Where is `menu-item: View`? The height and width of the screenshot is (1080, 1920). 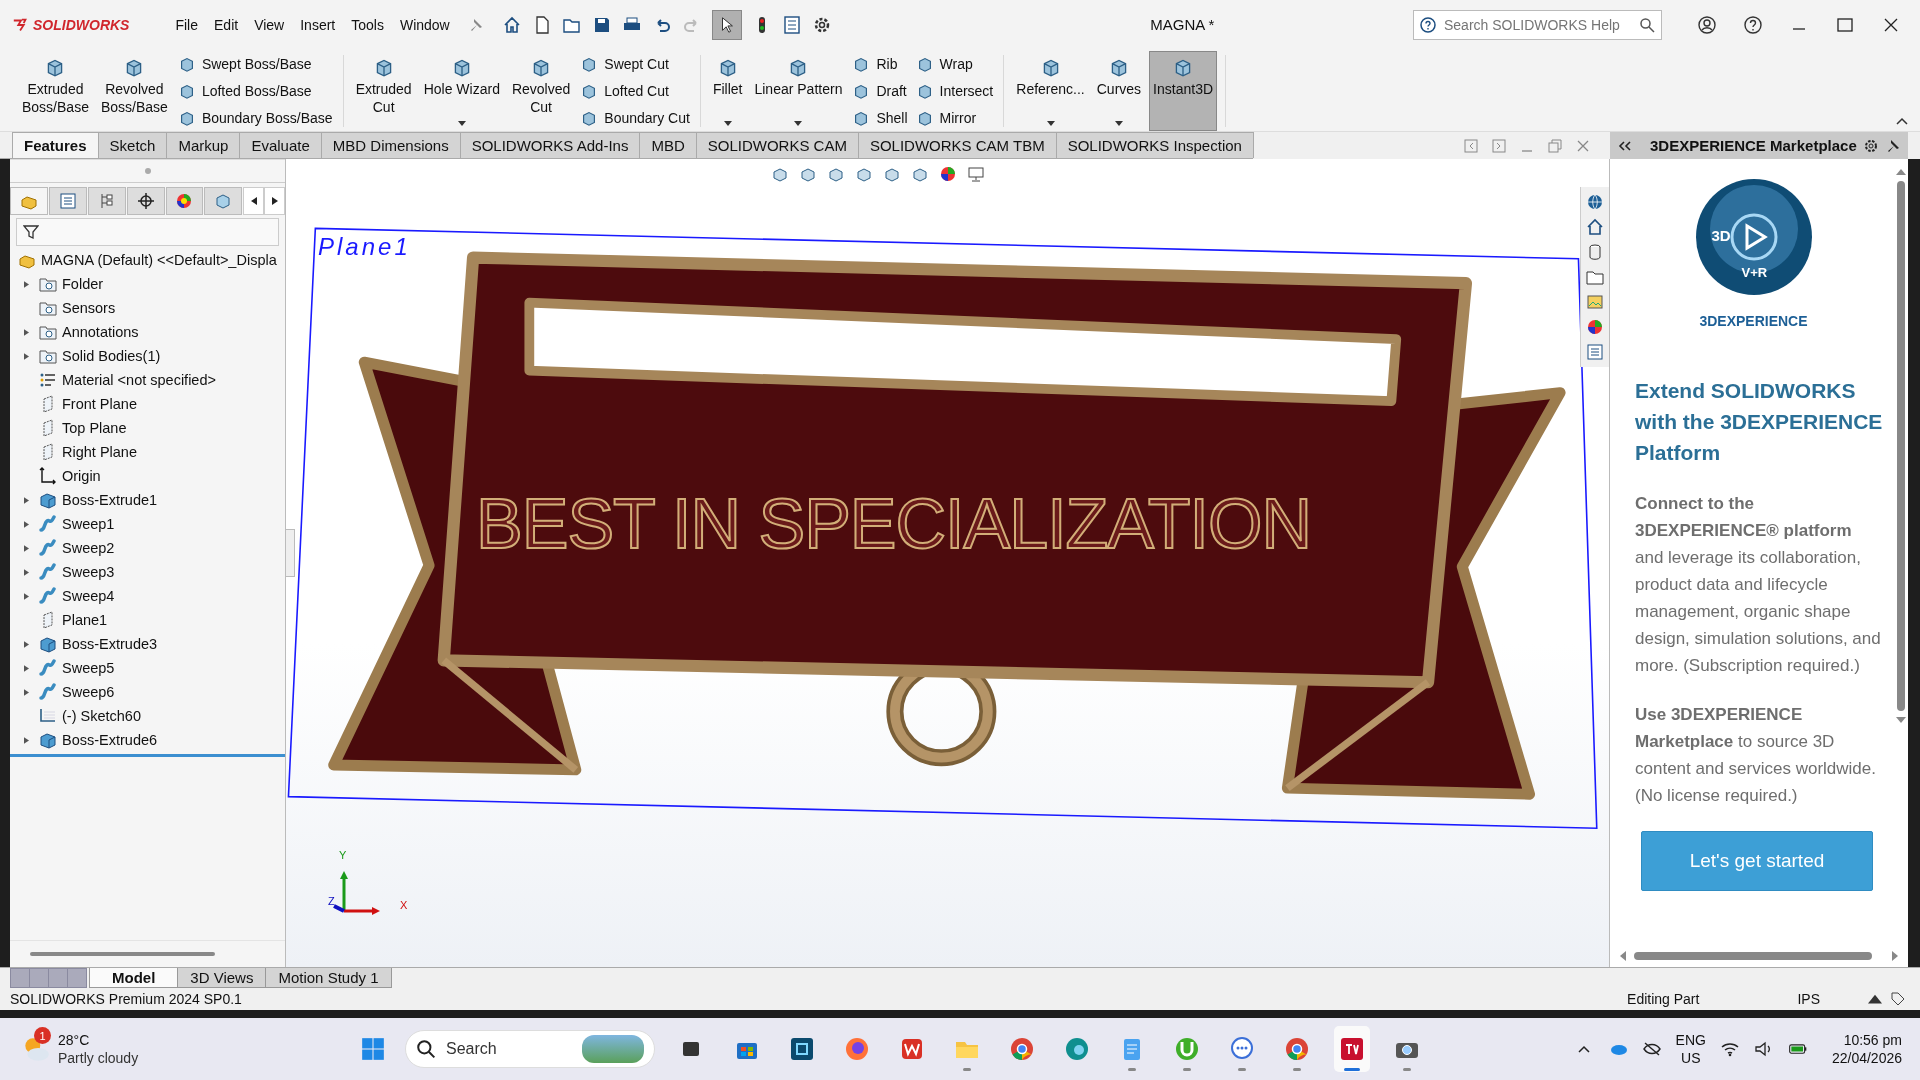 menu-item: View is located at coordinates (269, 24).